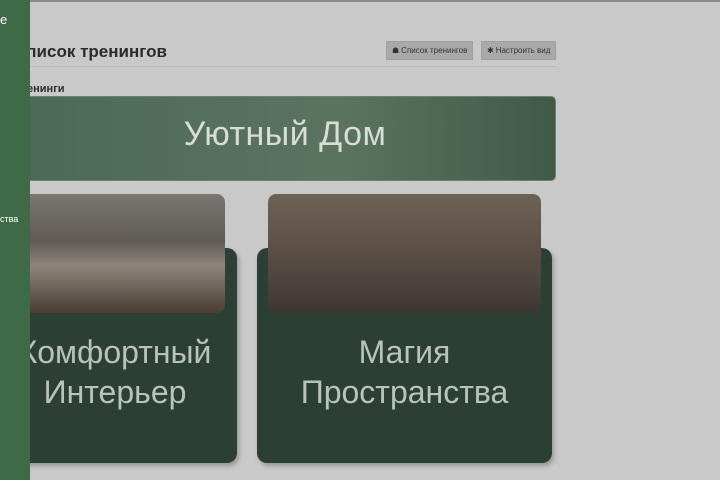 This screenshot has width=720, height=480. What do you see at coordinates (90, 51) in the screenshot?
I see `page-title: Список тренингов` at bounding box center [90, 51].